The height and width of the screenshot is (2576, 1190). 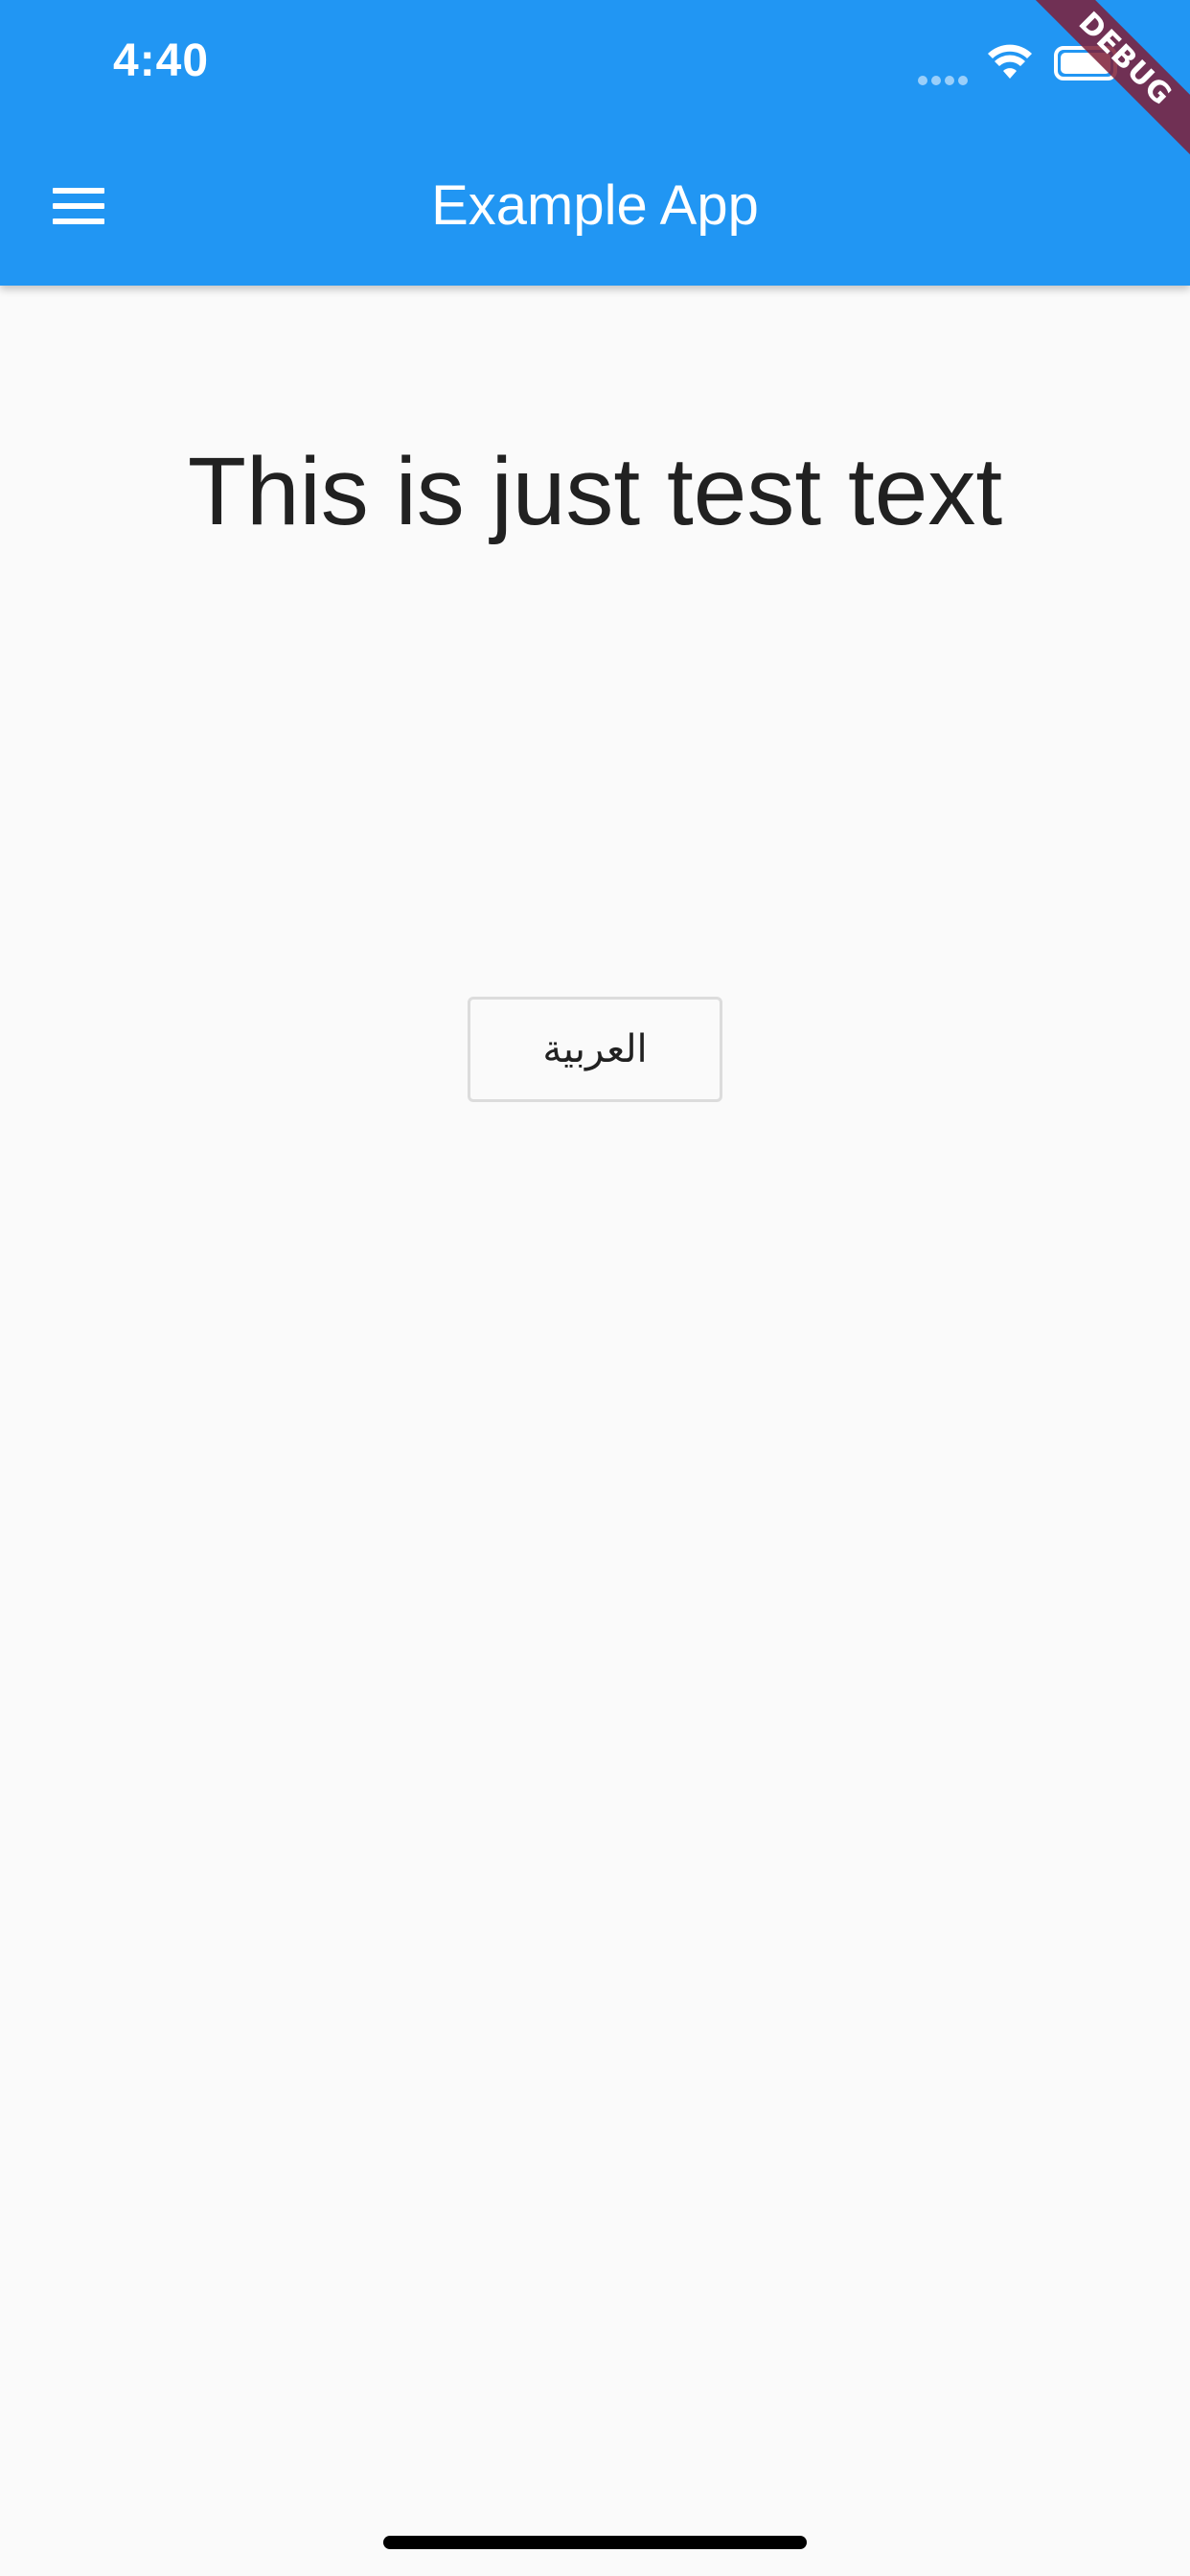 What do you see at coordinates (595, 491) in the screenshot?
I see `headline-text: This is just test text` at bounding box center [595, 491].